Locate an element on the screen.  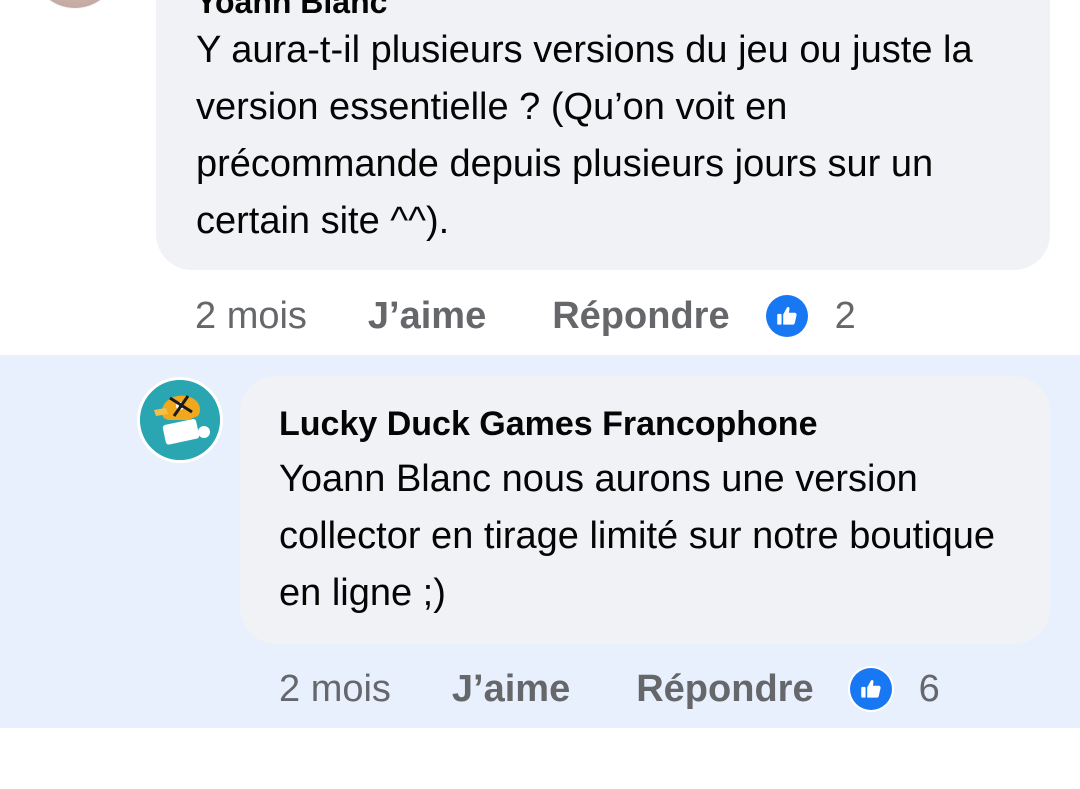
reaction-count: 2 is located at coordinates (845, 316).